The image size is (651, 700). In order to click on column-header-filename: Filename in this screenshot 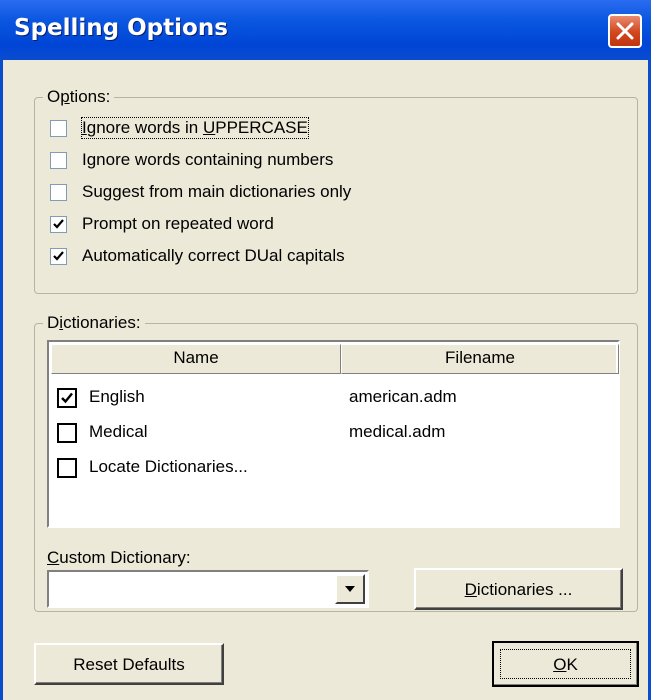, I will do `click(480, 359)`.